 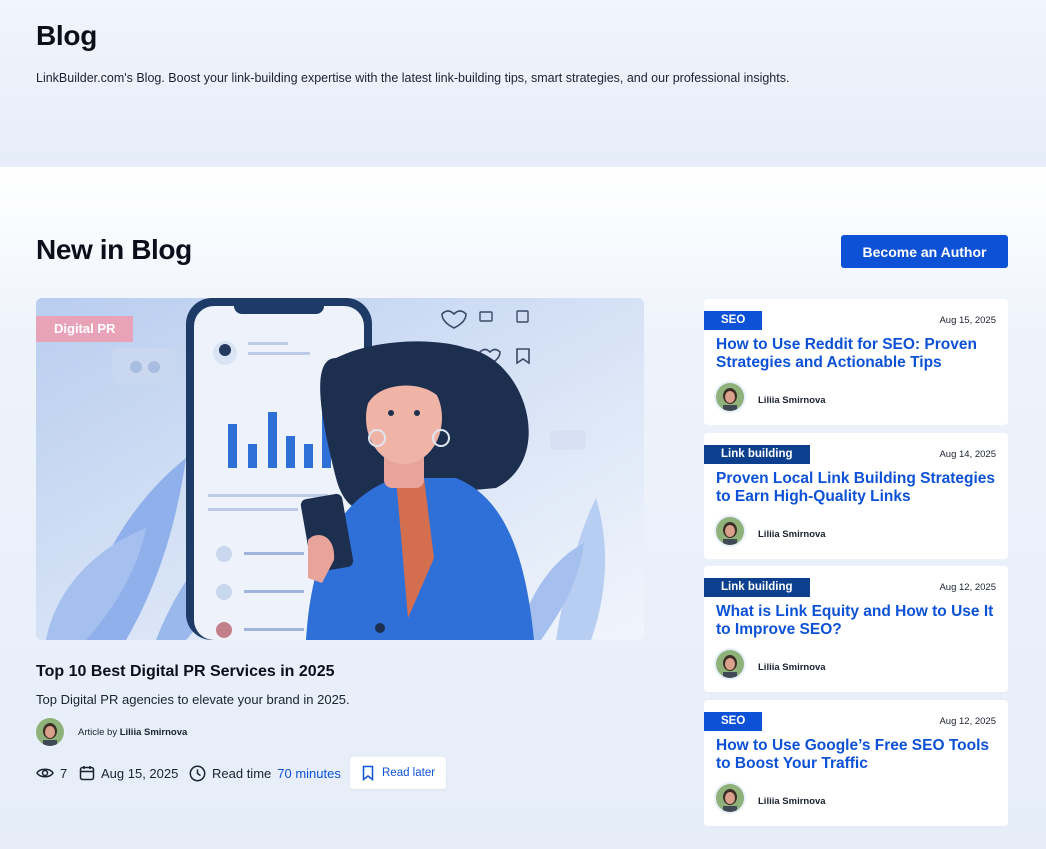 I want to click on views-value: 7, so click(x=64, y=773).